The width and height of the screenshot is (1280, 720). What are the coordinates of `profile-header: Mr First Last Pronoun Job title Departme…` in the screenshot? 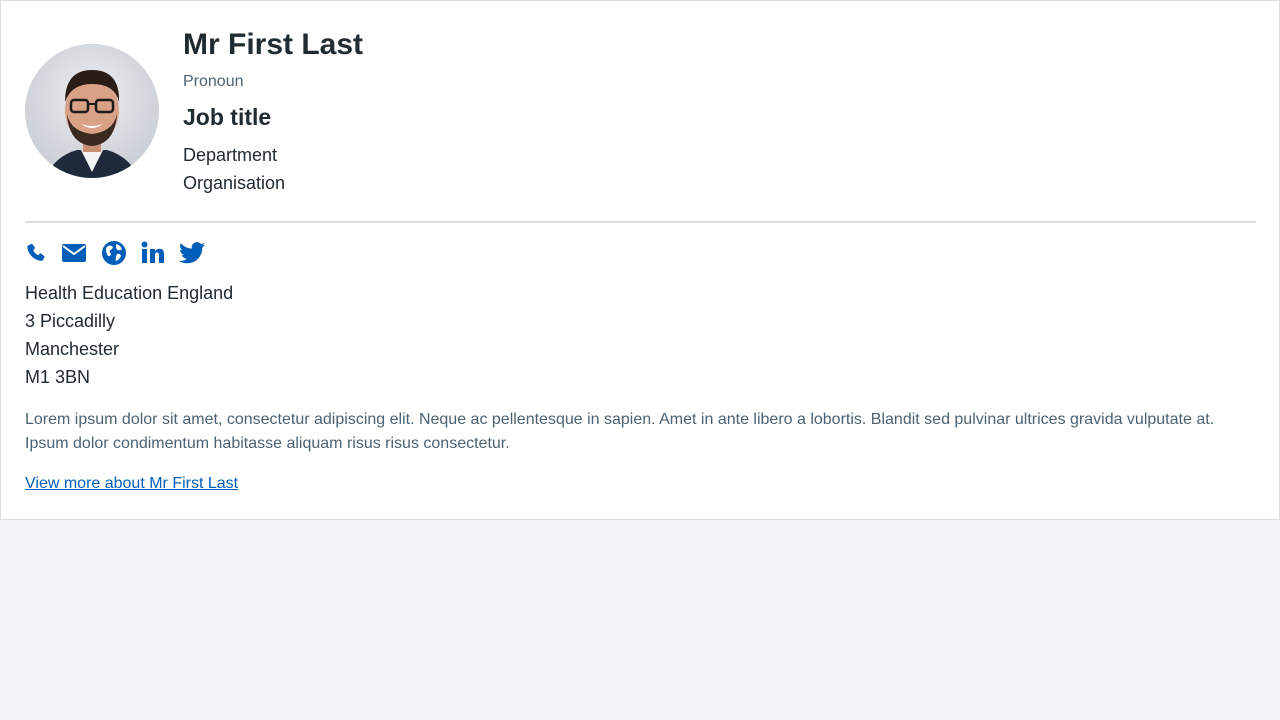 It's located at (273, 111).